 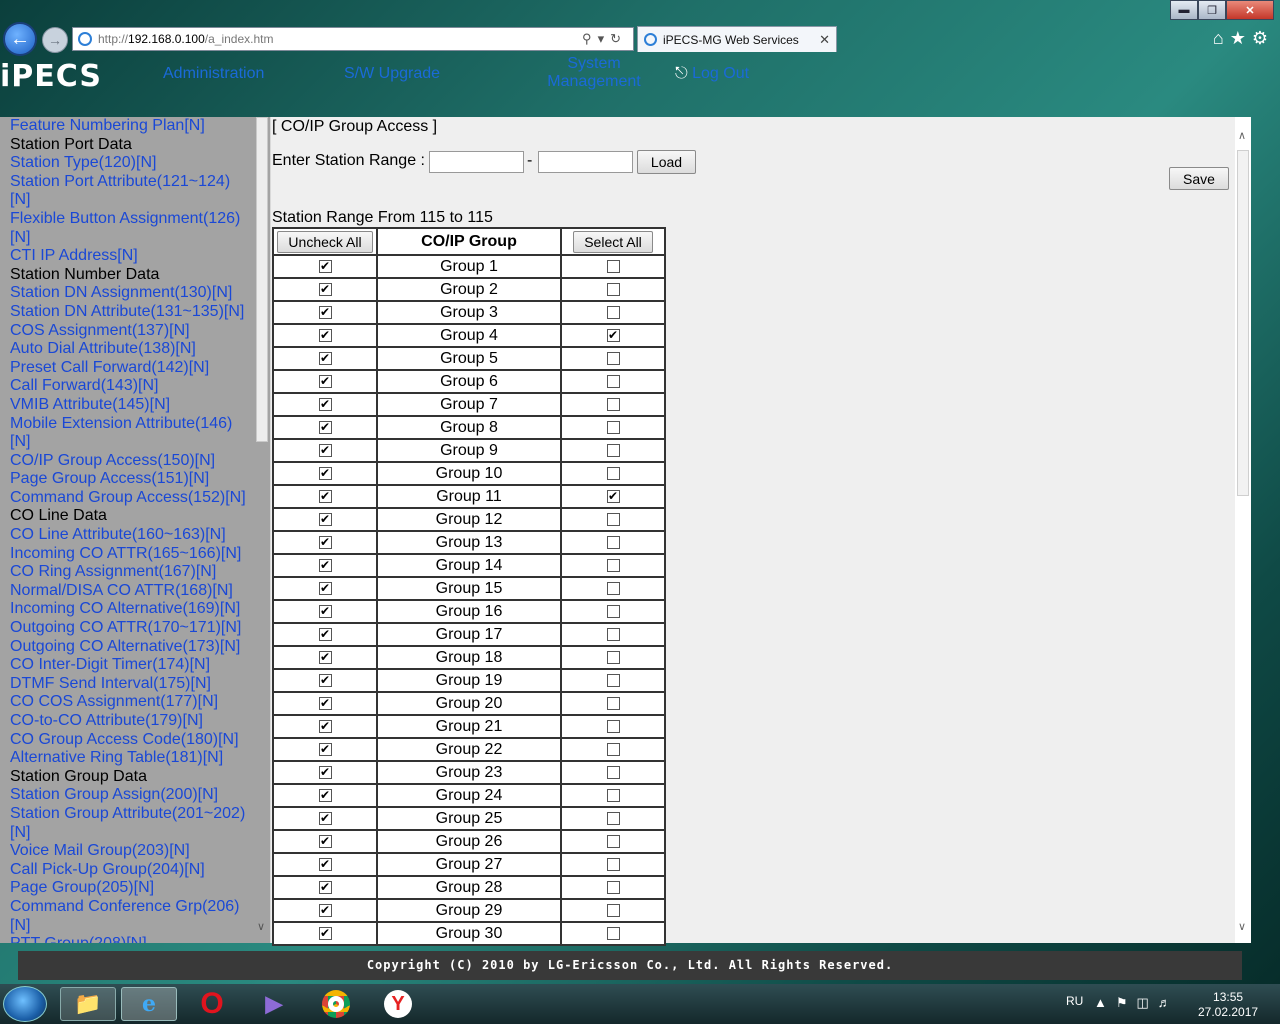 What do you see at coordinates (131, 795) in the screenshot?
I see `sidebar-link: Station Group Assign(200)[N]` at bounding box center [131, 795].